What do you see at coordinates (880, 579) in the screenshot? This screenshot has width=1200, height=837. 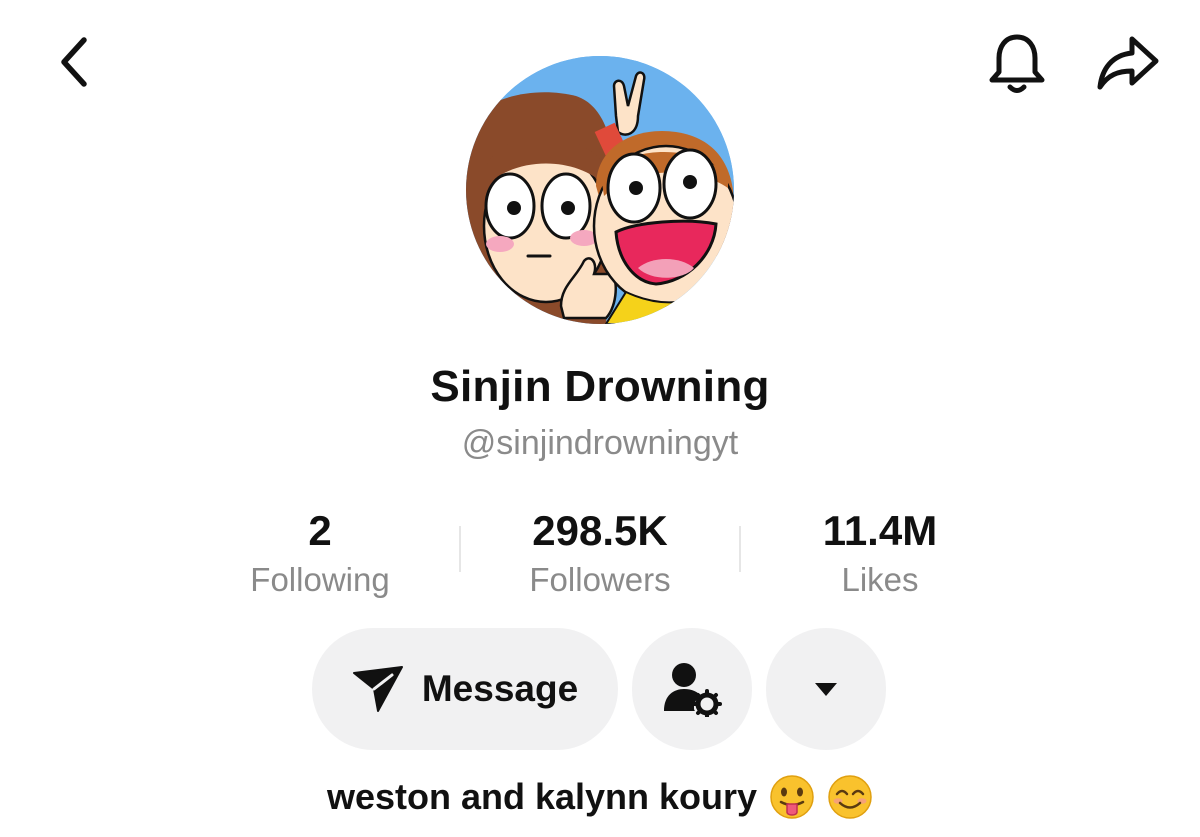 I see `stat-label: Likes` at bounding box center [880, 579].